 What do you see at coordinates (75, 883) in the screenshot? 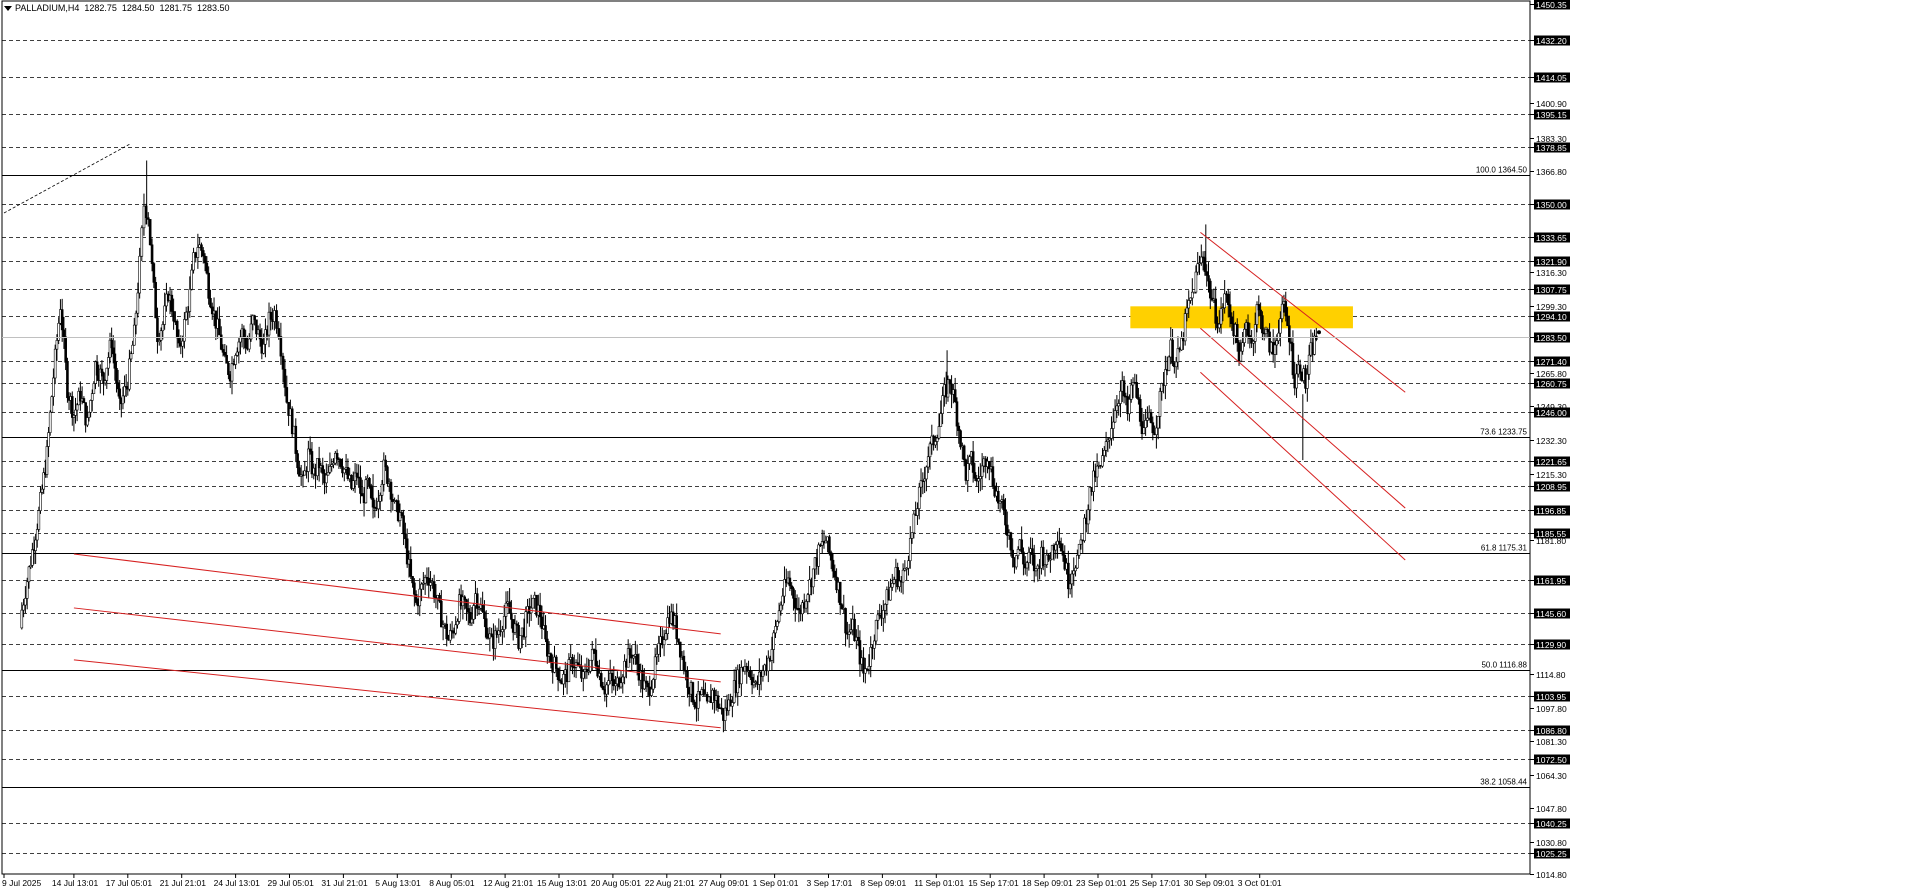
I see `time-tick-label: 14 Jul 13:01` at bounding box center [75, 883].